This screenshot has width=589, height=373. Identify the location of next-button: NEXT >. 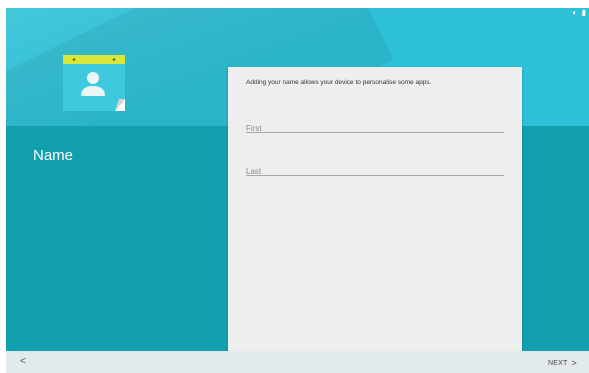
(562, 363).